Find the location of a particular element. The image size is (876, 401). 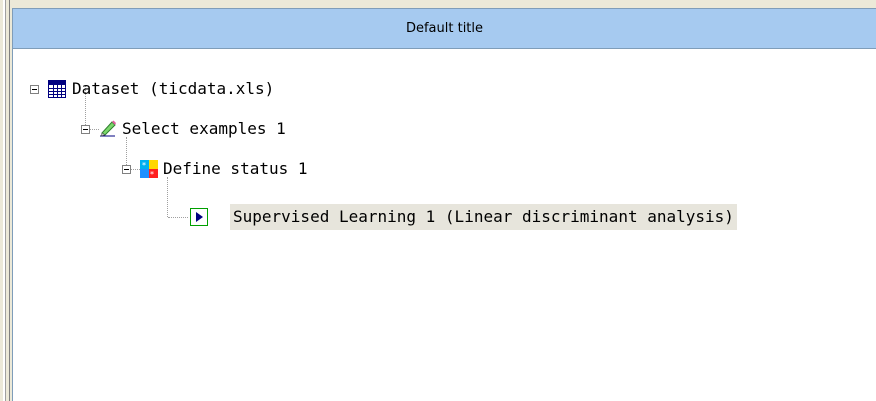

dataset-table-icon is located at coordinates (57, 89).